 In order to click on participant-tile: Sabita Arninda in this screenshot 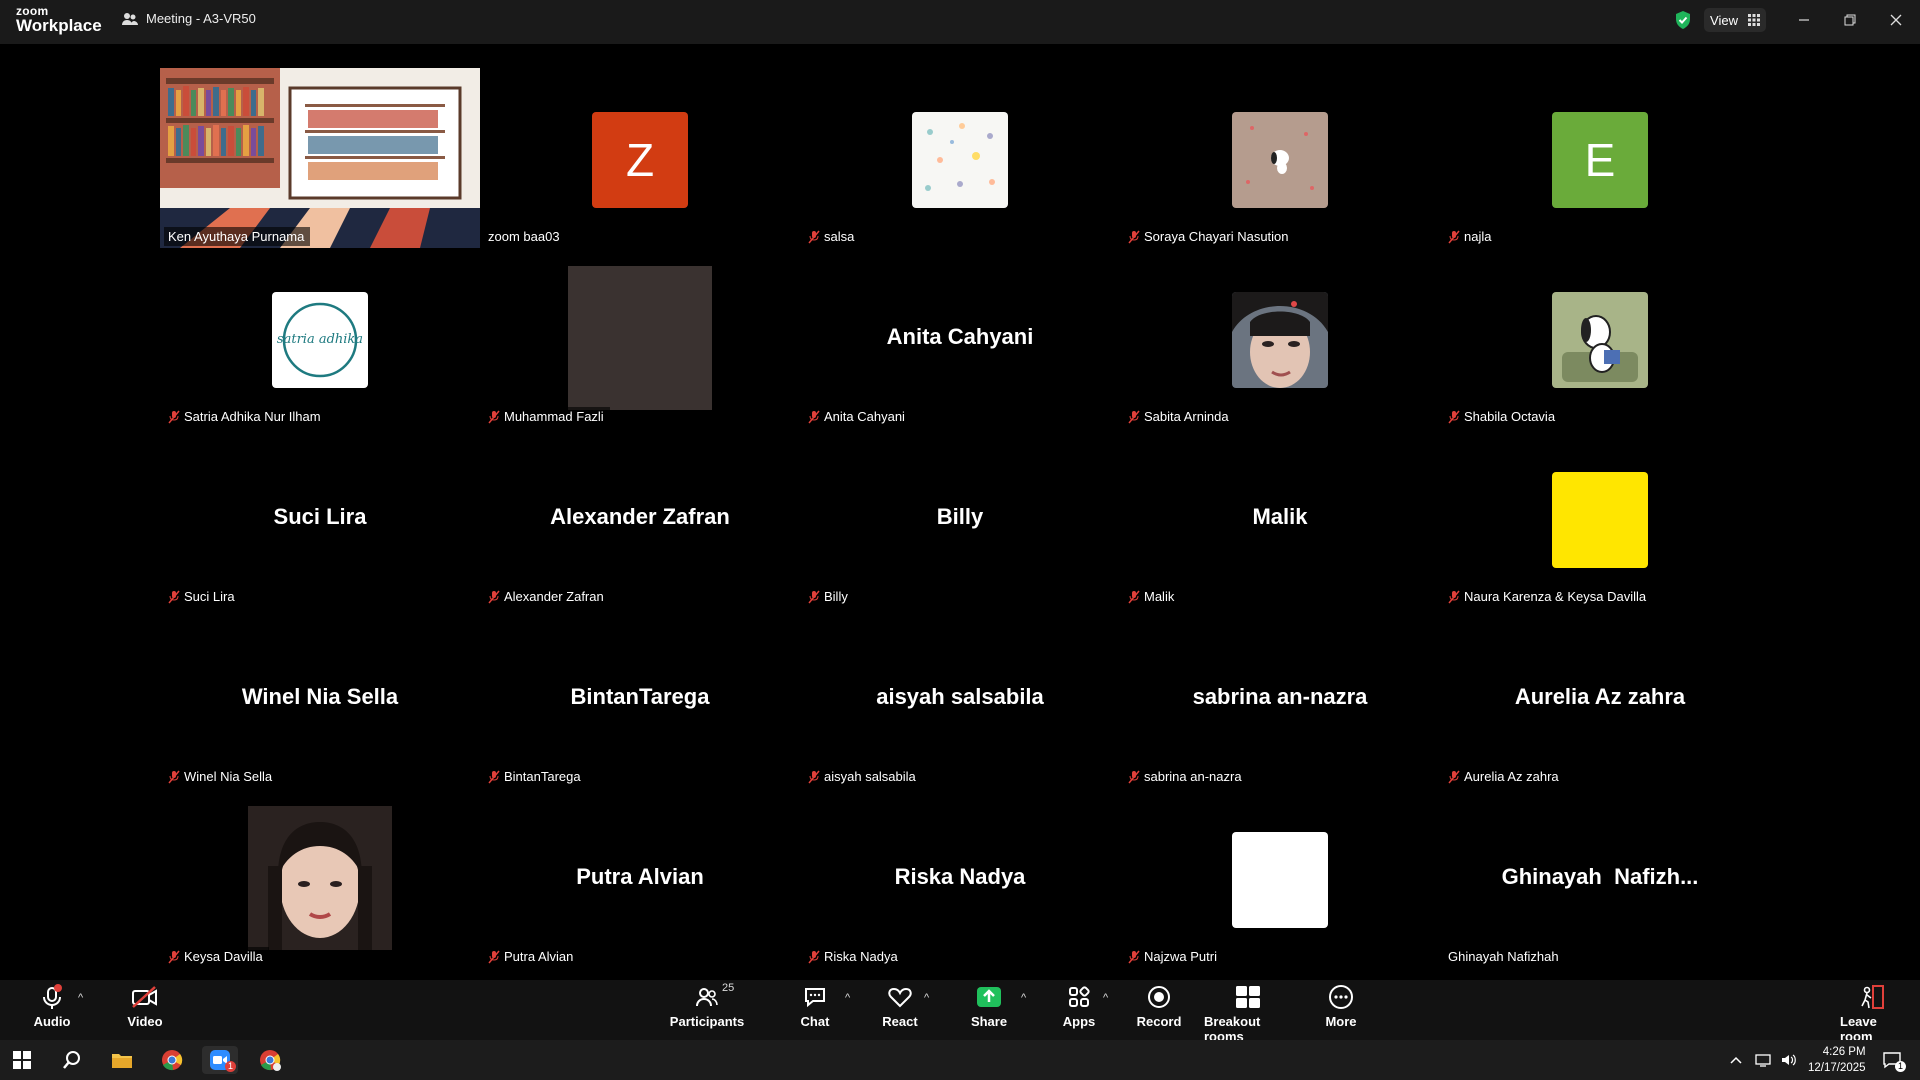, I will do `click(1280, 338)`.